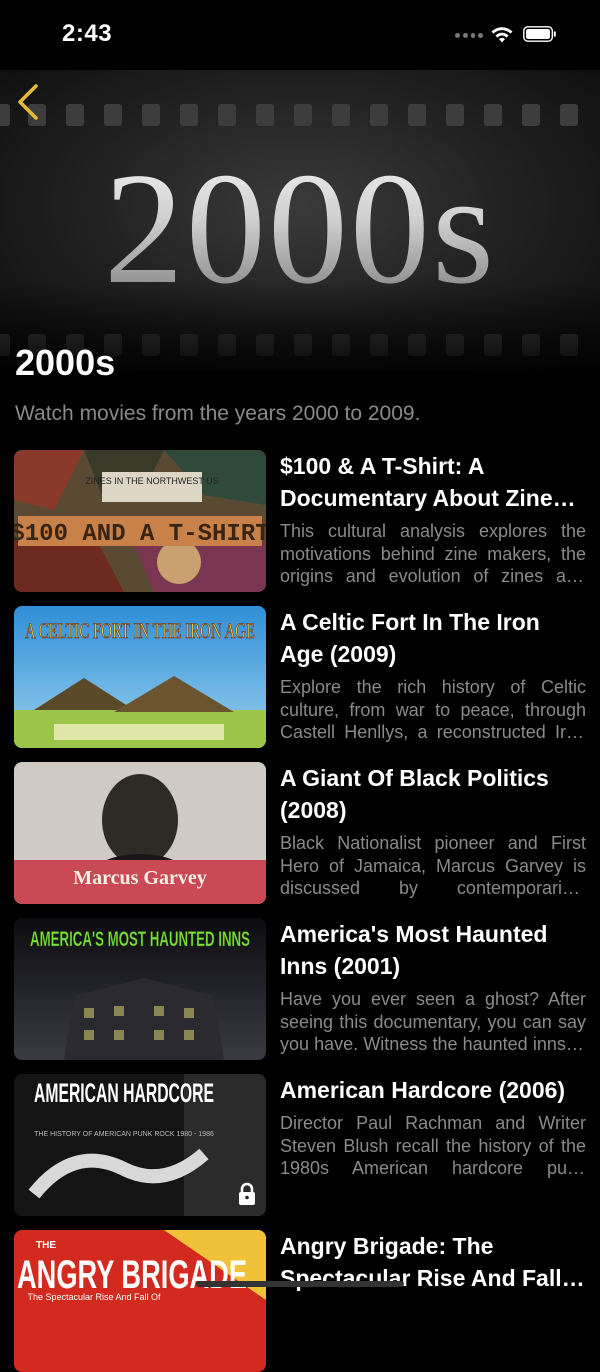 Image resolution: width=600 pixels, height=1372 pixels. What do you see at coordinates (140, 939) in the screenshot?
I see `poster-text: AMERICA'S MOST HAUNTED INNS` at bounding box center [140, 939].